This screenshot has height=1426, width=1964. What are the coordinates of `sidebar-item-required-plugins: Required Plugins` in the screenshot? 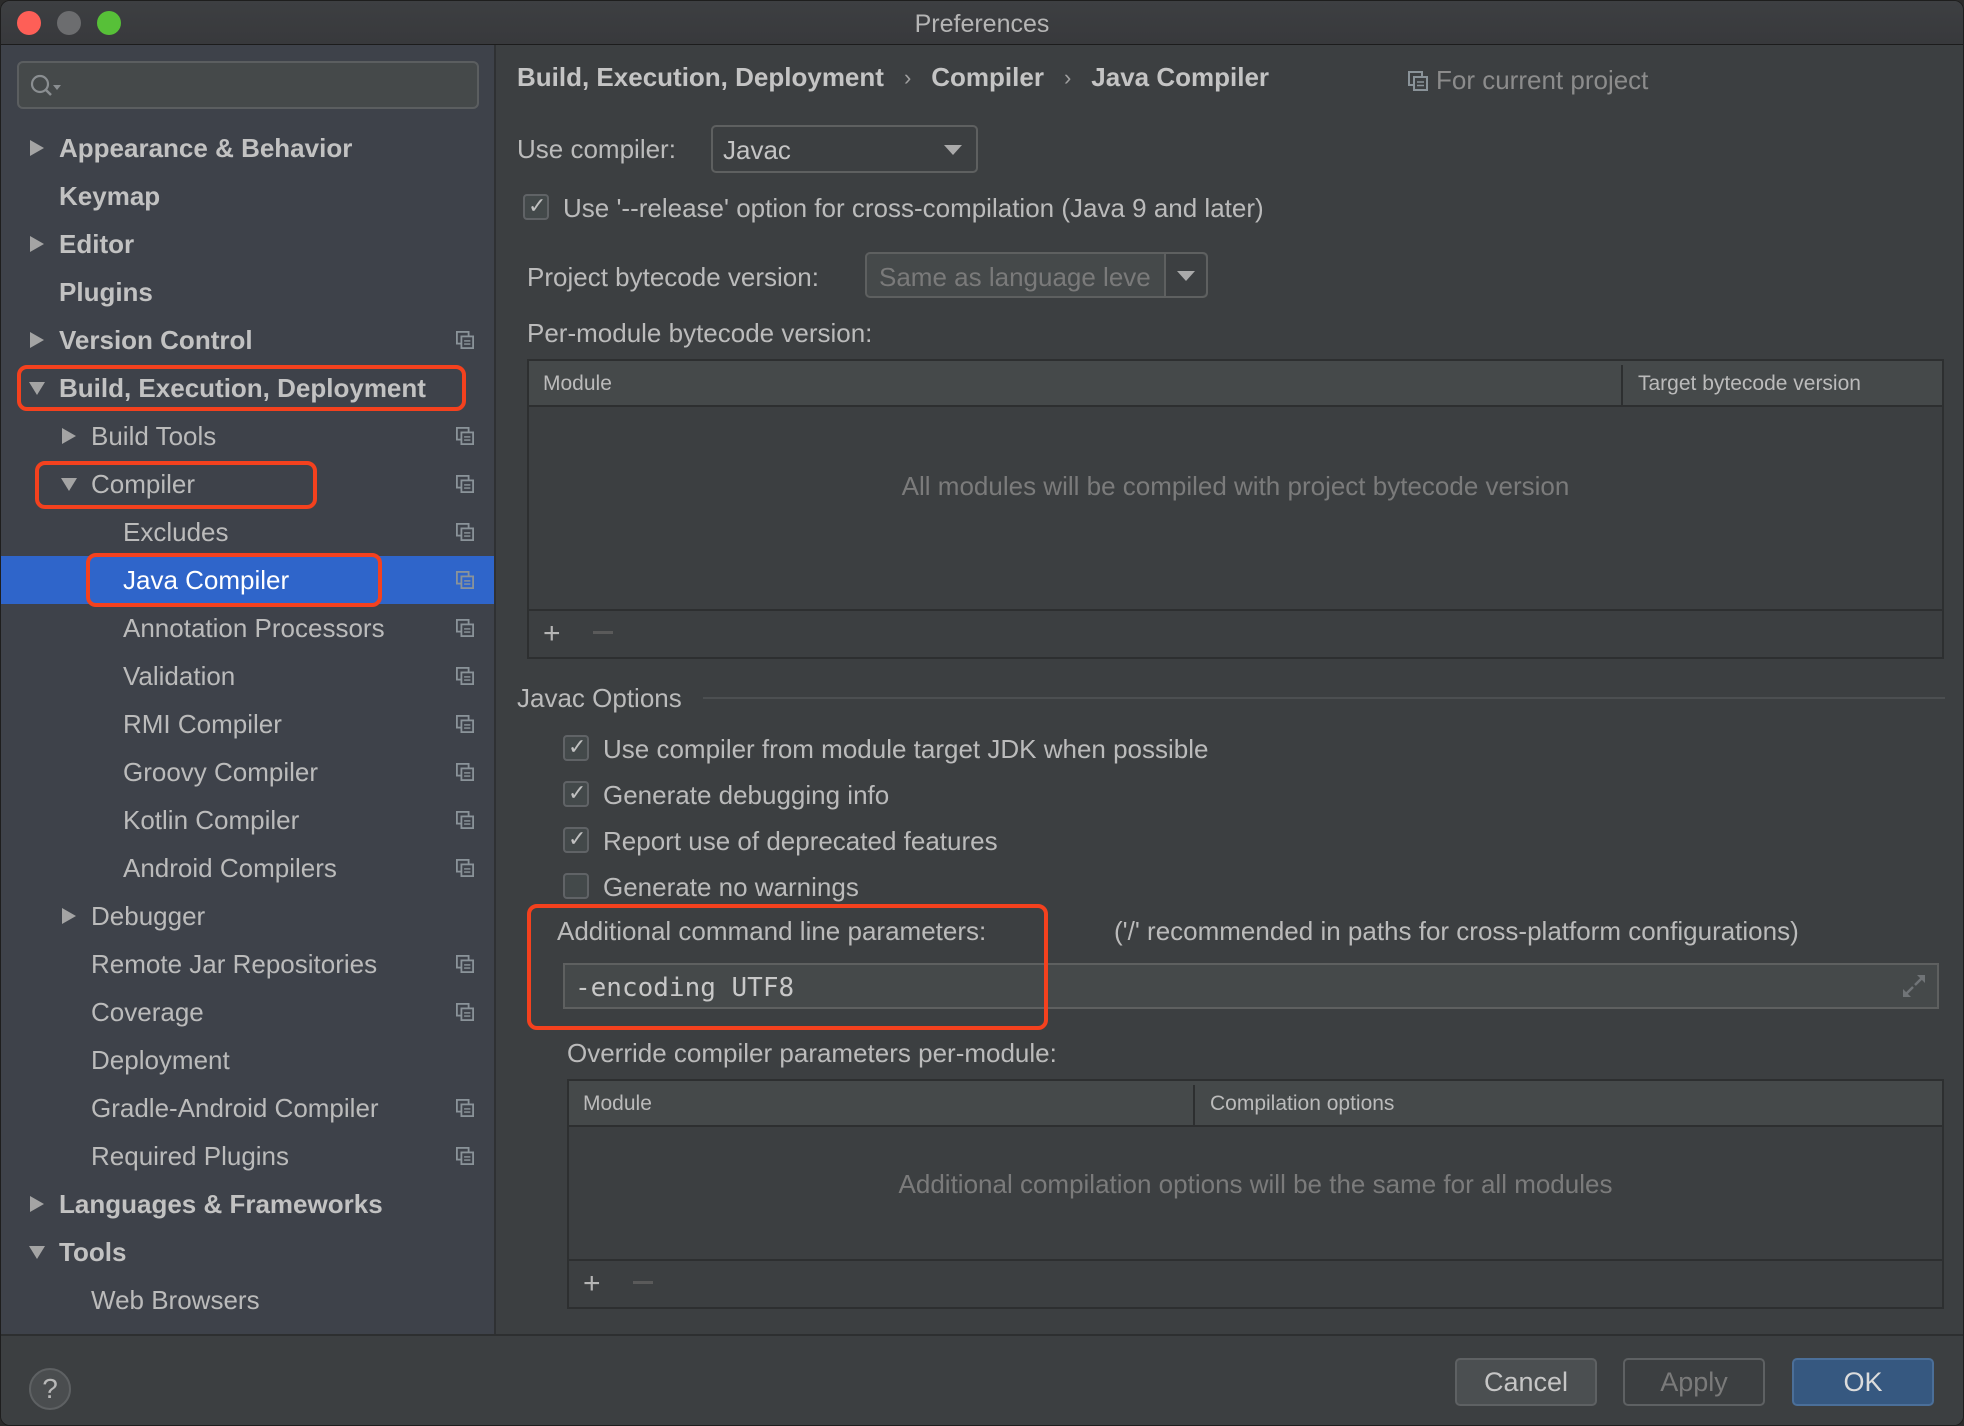 It's located at (247, 1156).